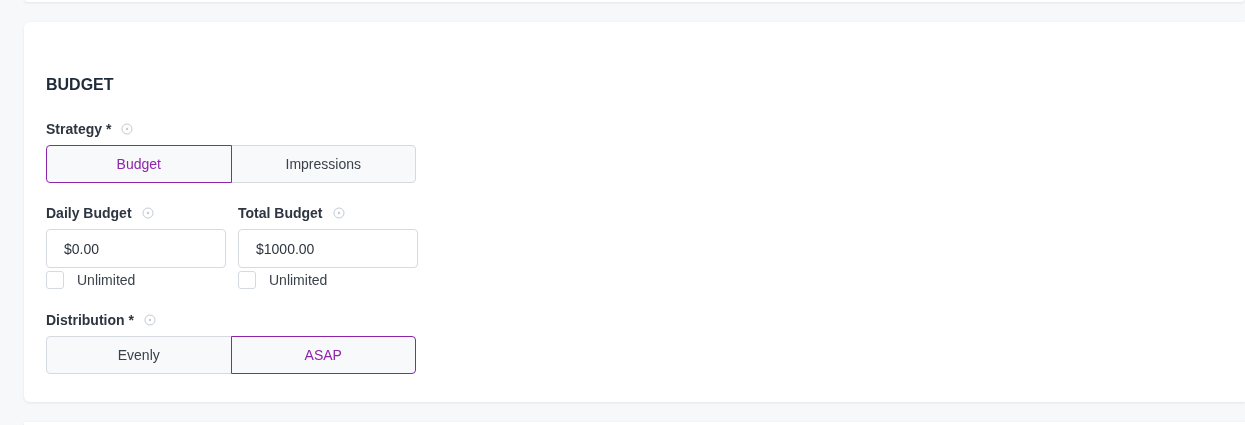 Image resolution: width=1245 pixels, height=425 pixels. I want to click on input-field: $1000.00, so click(328, 248).